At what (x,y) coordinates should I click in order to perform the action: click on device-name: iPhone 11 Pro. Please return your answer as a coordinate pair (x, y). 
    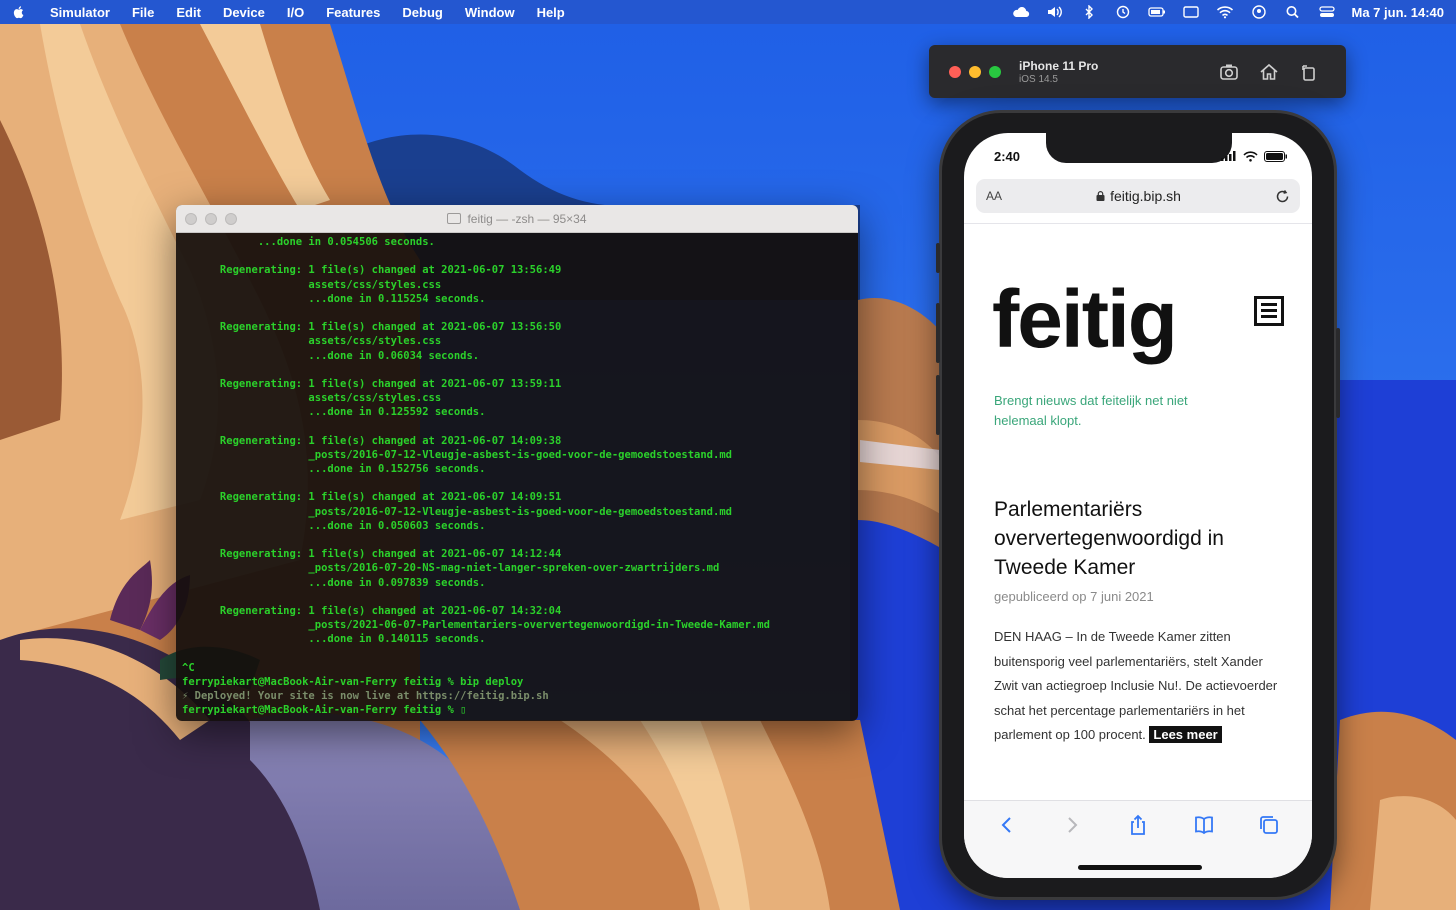
    Looking at the image, I should click on (1059, 65).